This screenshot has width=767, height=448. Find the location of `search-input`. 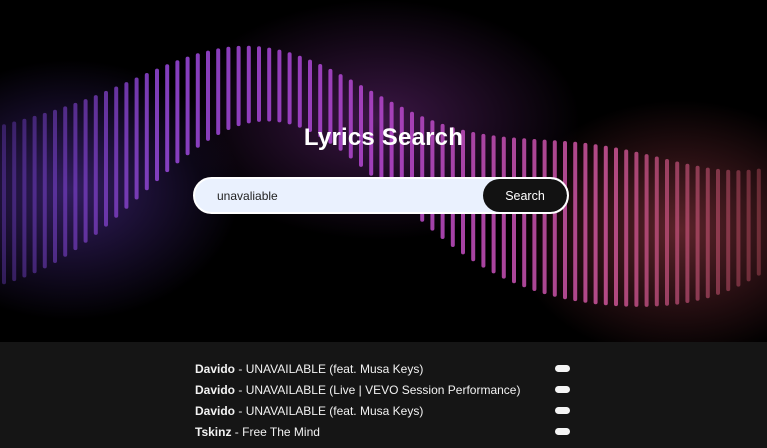

search-input is located at coordinates (340, 195).